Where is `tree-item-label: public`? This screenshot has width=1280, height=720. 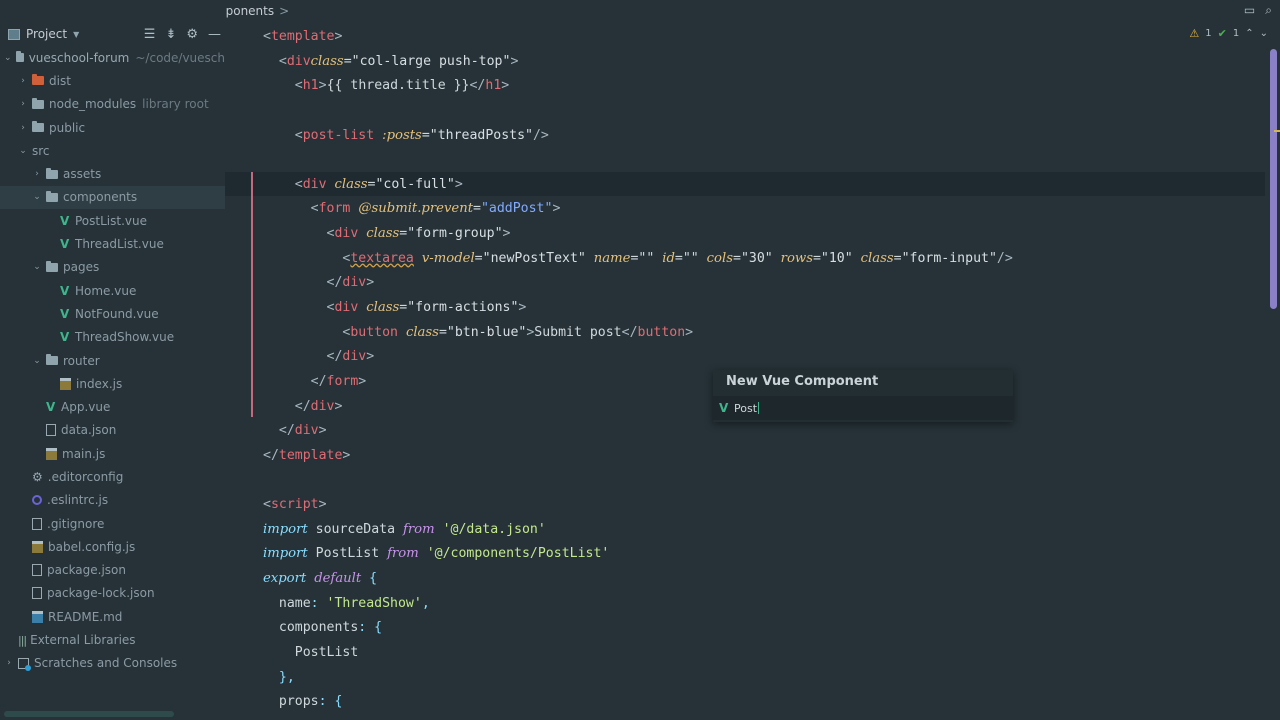 tree-item-label: public is located at coordinates (67, 127).